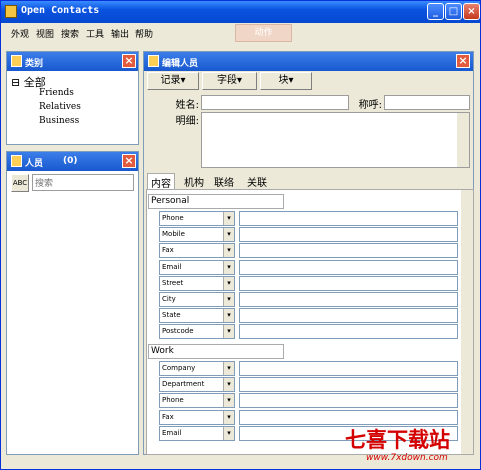  Describe the element at coordinates (453, 11) in the screenshot. I see `maximize-button: □` at that location.